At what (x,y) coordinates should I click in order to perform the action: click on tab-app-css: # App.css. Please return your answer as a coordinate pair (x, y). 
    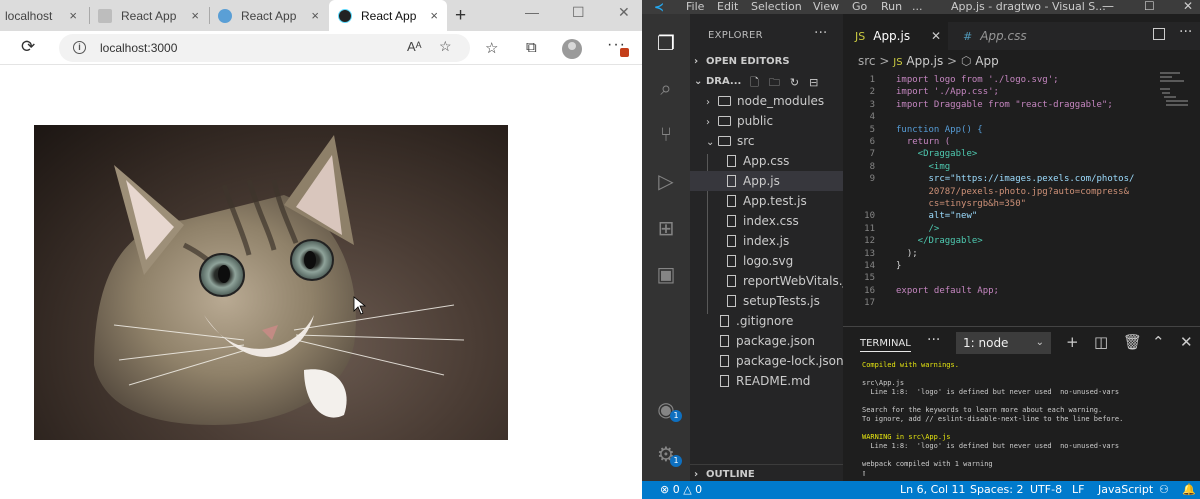
    Looking at the image, I should click on (999, 36).